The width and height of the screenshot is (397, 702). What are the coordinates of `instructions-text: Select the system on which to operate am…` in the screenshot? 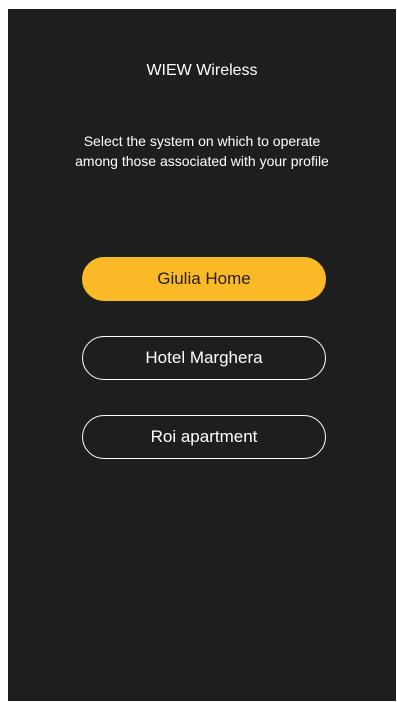 It's located at (202, 151).